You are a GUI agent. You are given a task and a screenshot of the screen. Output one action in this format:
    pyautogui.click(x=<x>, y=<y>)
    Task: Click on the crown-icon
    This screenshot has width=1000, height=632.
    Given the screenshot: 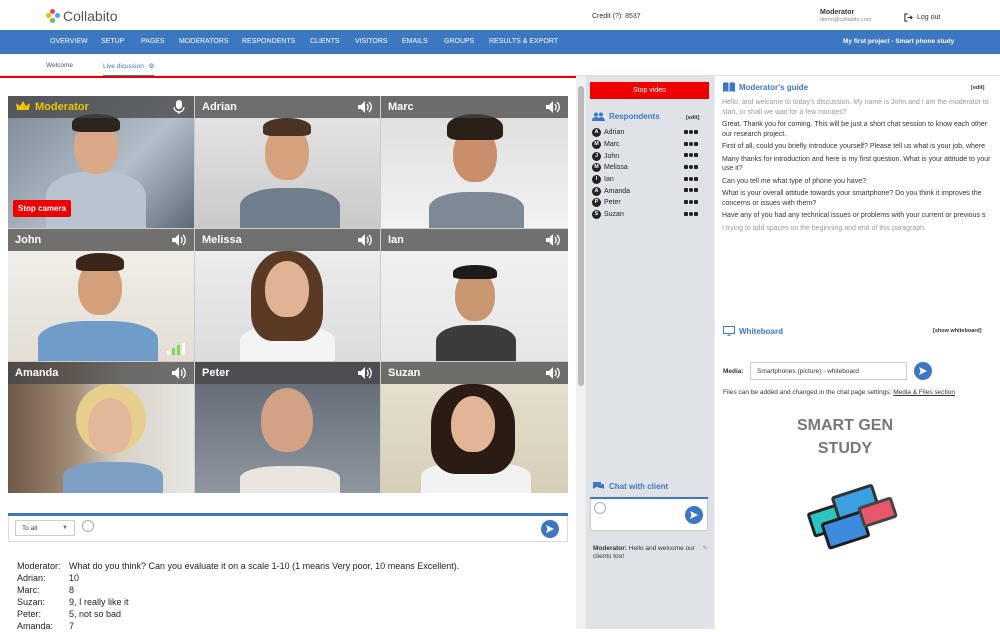 What is the action you would take?
    pyautogui.click(x=23, y=105)
    